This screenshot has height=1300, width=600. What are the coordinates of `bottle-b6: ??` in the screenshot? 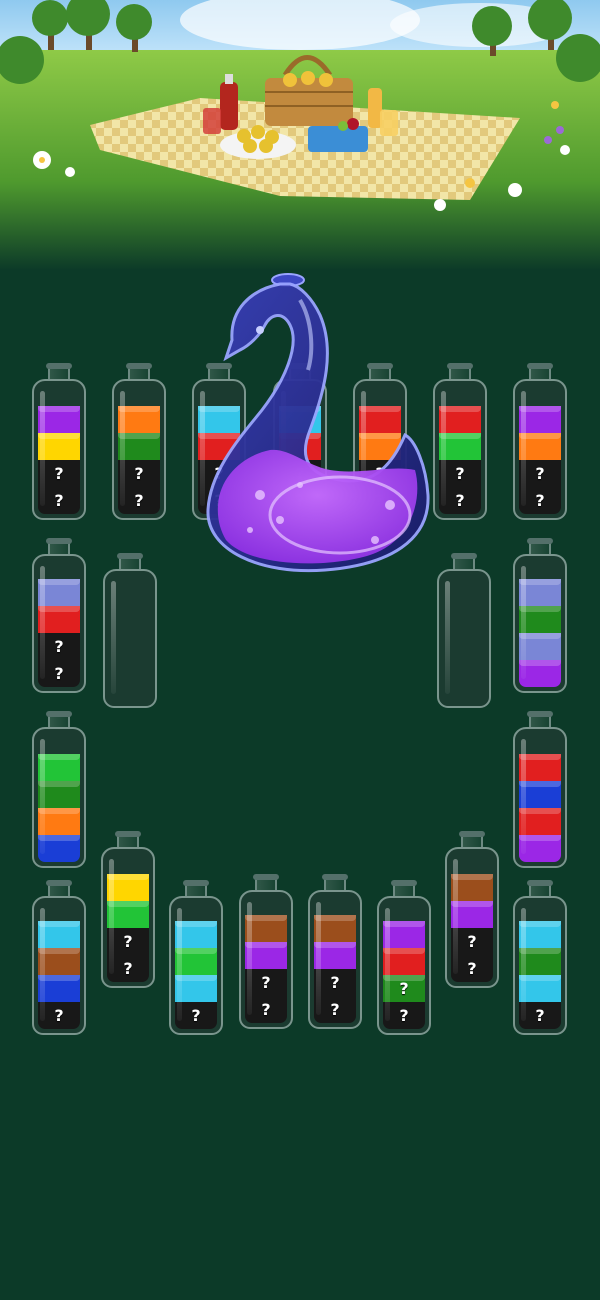 It's located at (460, 441).